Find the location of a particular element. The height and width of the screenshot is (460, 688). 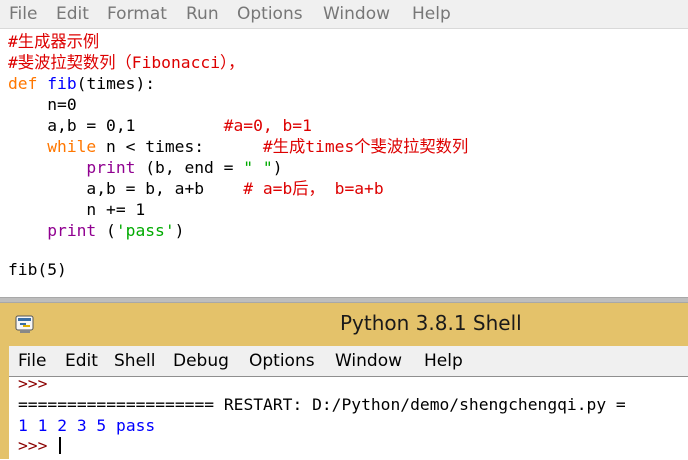

code-token-def: fib is located at coordinates (62, 83).